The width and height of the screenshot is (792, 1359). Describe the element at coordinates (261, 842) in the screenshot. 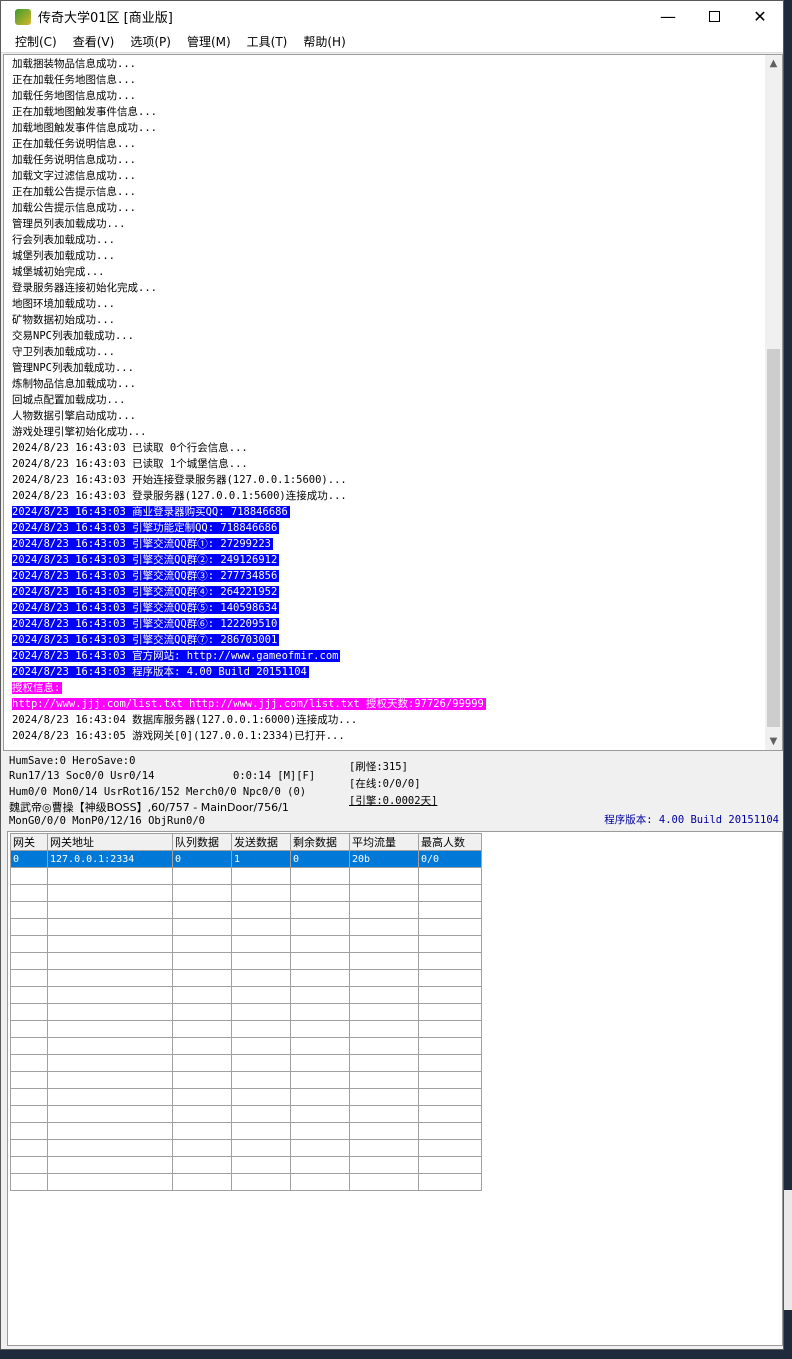

I see `column-header: 发送数据` at that location.